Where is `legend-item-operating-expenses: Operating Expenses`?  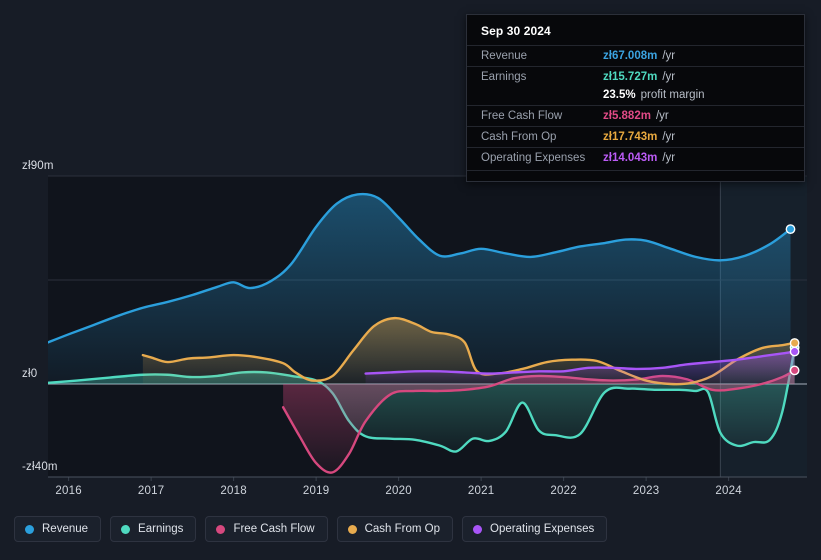 legend-item-operating-expenses: Operating Expenses is located at coordinates (535, 529).